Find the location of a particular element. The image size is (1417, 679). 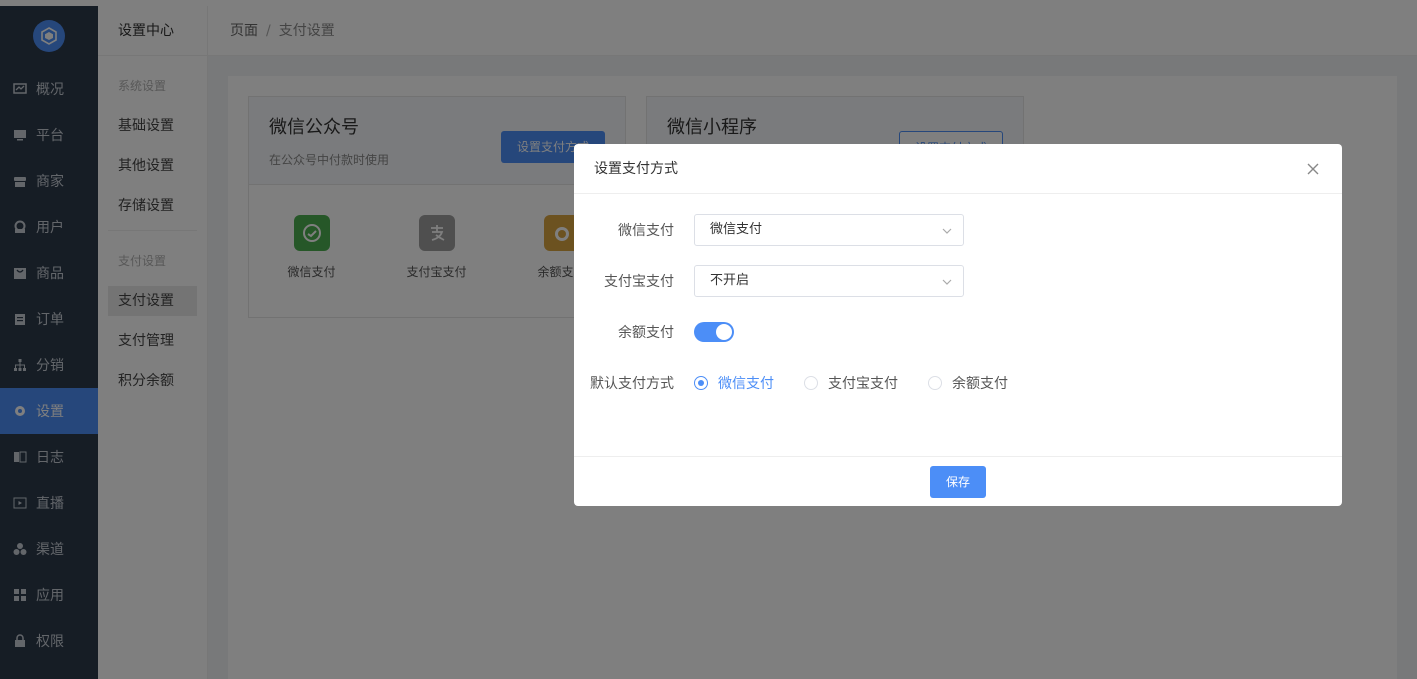

dialog-header: 设置支付方式 is located at coordinates (958, 169).